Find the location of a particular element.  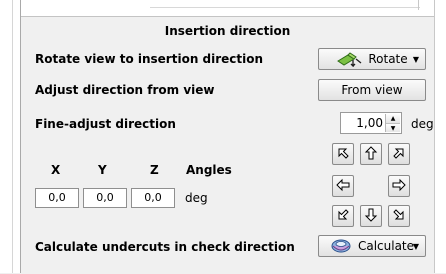

arrow-left-icon is located at coordinates (343, 186).